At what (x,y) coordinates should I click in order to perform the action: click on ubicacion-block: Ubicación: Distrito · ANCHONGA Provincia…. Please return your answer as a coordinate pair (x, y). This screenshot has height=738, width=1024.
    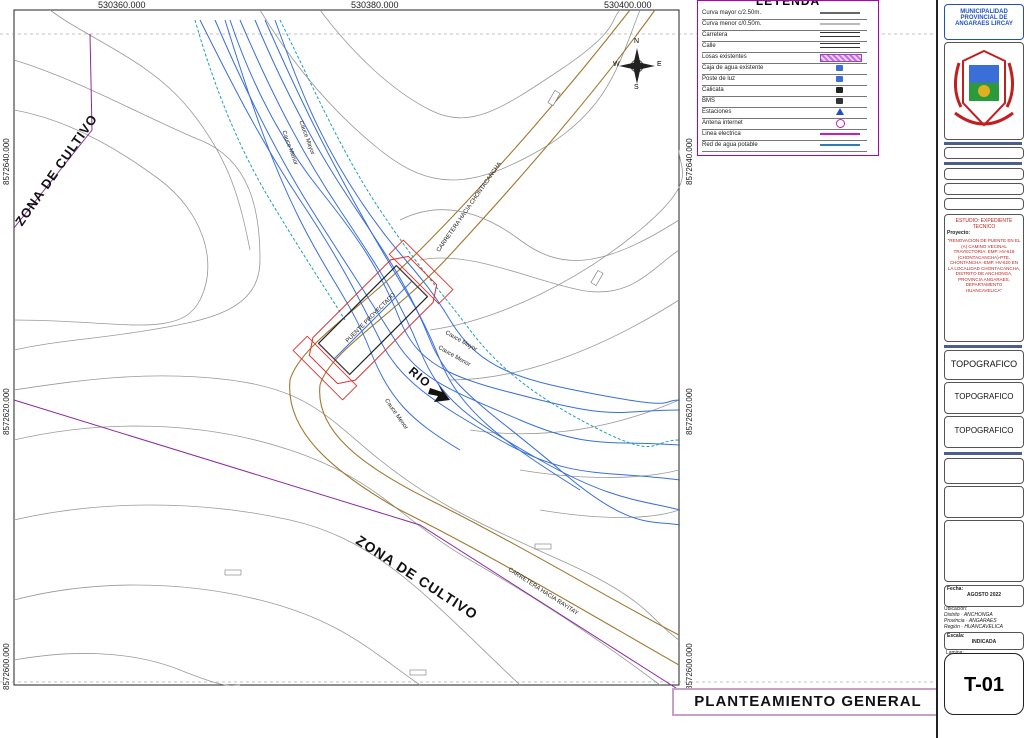
    Looking at the image, I should click on (983, 618).